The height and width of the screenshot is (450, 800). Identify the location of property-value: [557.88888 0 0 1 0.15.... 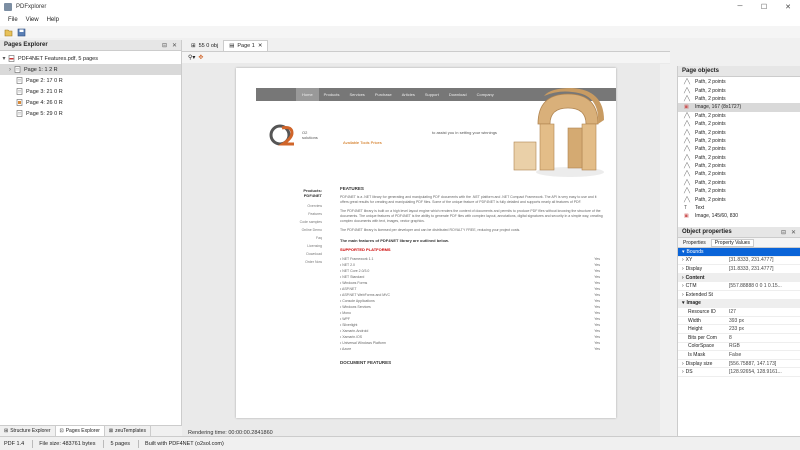
(755, 286).